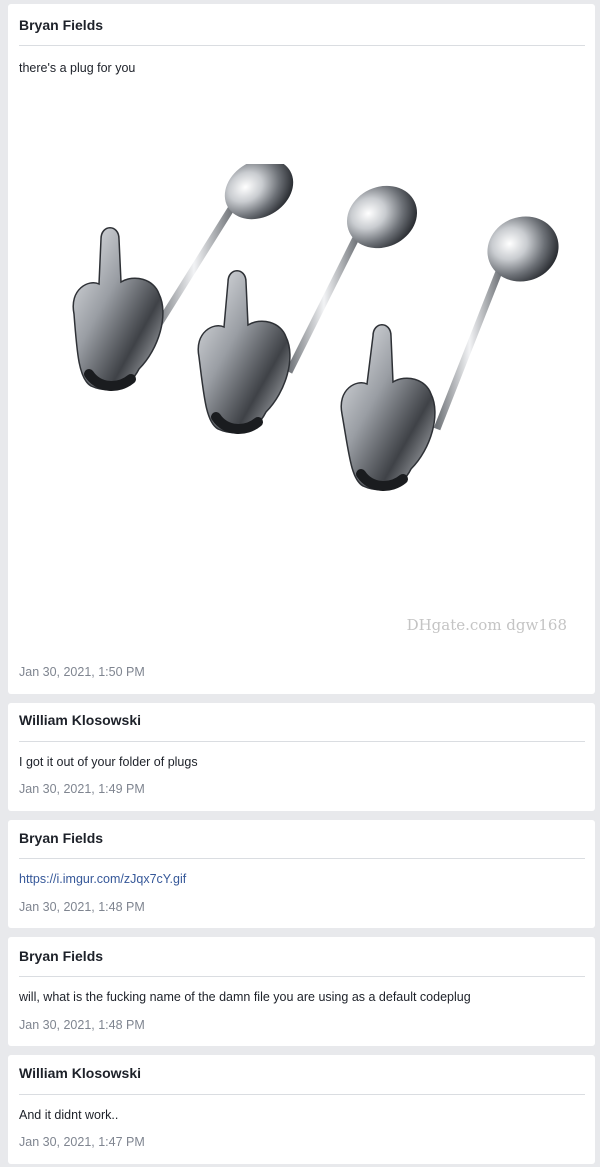 This screenshot has height=1167, width=600. What do you see at coordinates (69, 1115) in the screenshot?
I see `message-text: And it didnt work..` at bounding box center [69, 1115].